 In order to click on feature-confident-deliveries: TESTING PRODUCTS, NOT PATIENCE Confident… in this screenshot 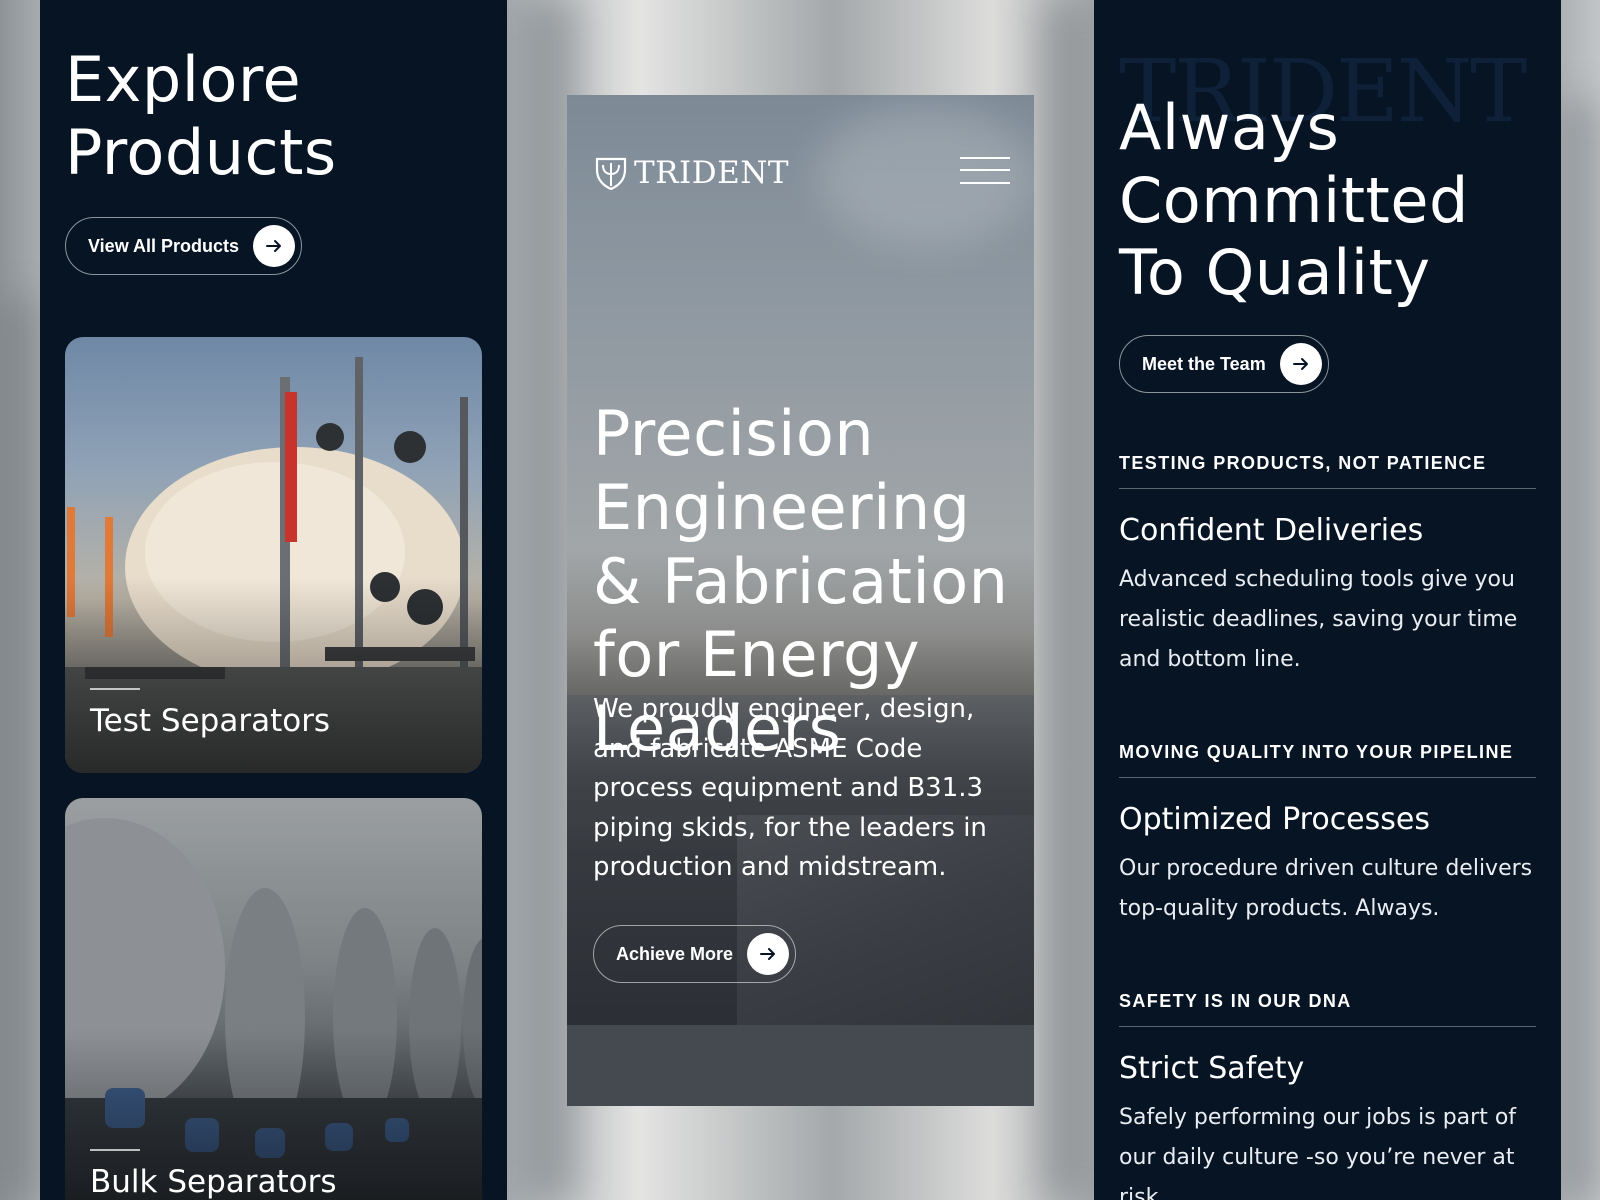, I will do `click(1327, 566)`.